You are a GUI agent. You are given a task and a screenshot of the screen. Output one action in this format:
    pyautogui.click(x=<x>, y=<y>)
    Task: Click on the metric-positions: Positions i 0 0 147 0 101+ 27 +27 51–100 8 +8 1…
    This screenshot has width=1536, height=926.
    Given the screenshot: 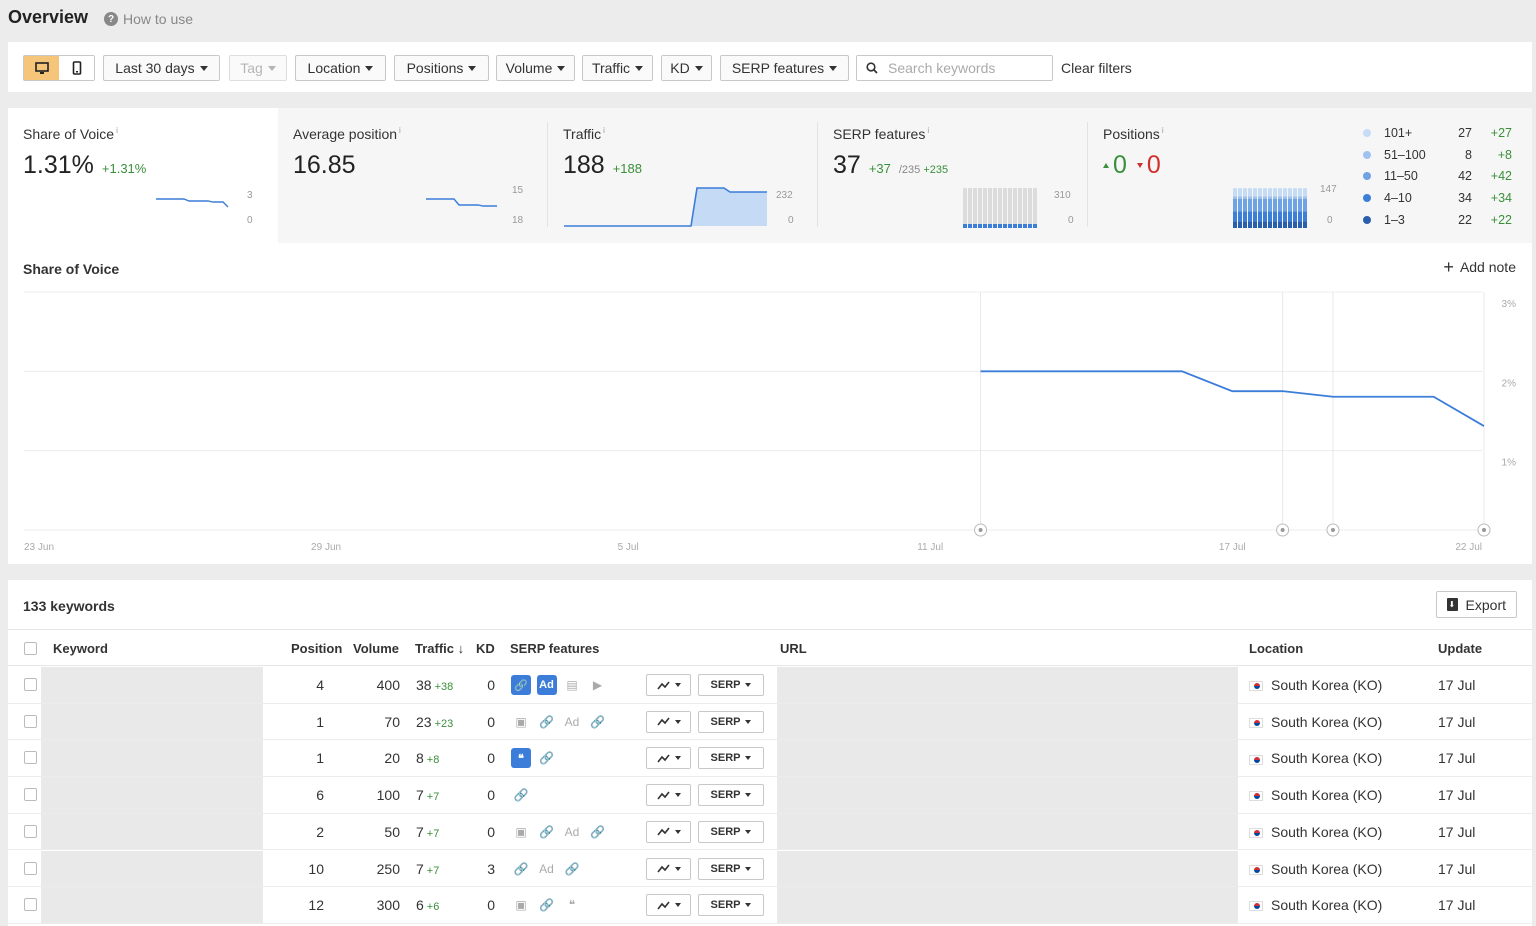 What is the action you would take?
    pyautogui.click(x=1310, y=175)
    